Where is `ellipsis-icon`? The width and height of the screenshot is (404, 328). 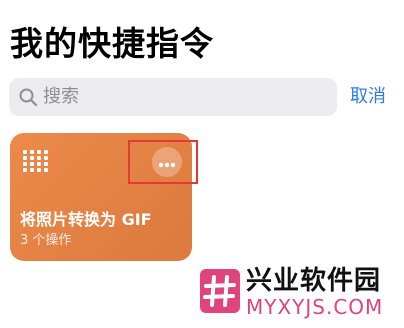 ellipsis-icon is located at coordinates (167, 162).